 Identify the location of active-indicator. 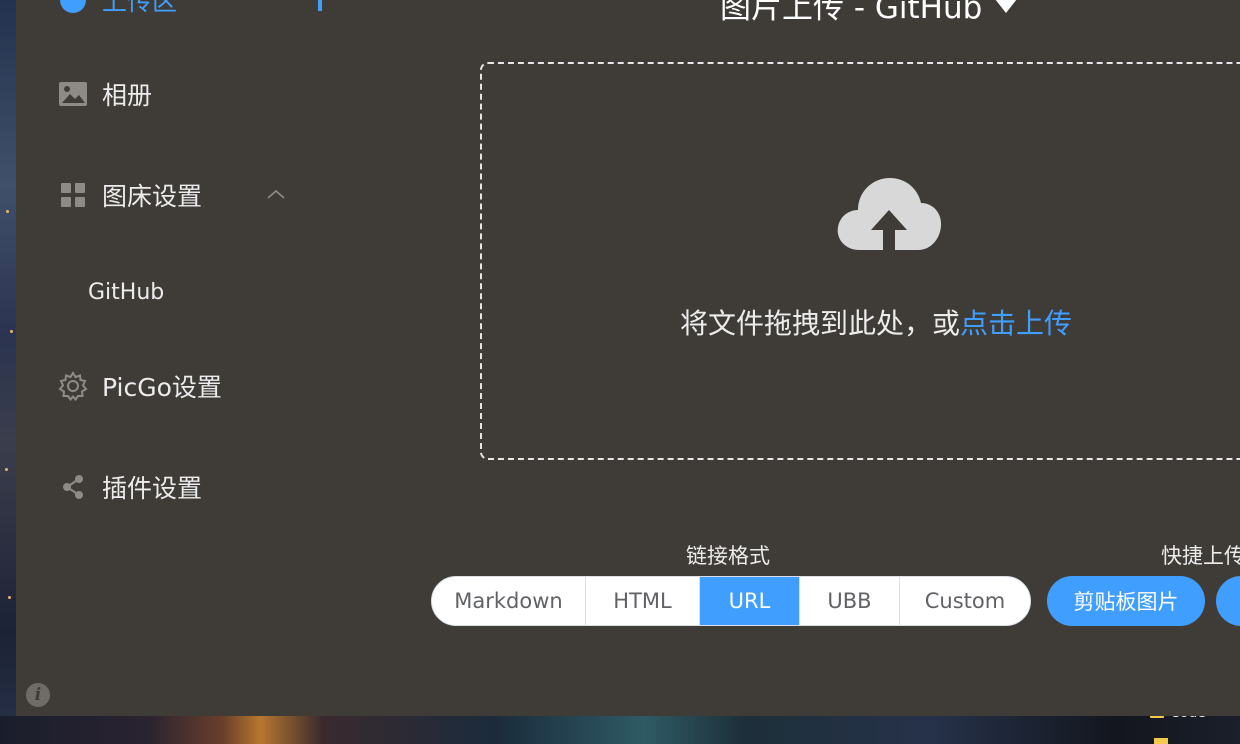
(320, 5).